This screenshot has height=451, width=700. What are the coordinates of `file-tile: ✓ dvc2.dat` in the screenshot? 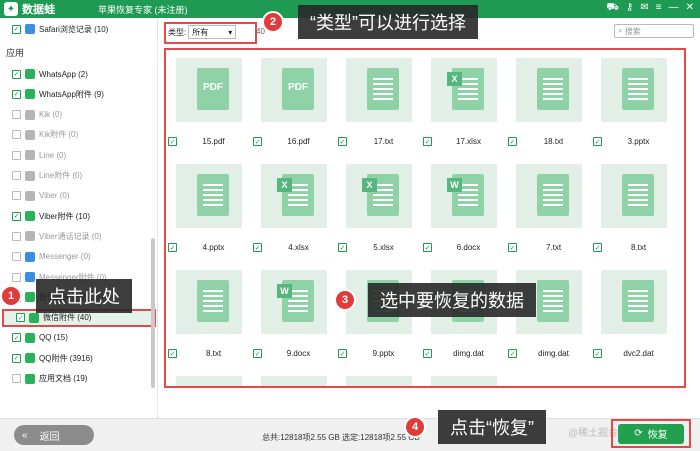 It's located at (630, 312).